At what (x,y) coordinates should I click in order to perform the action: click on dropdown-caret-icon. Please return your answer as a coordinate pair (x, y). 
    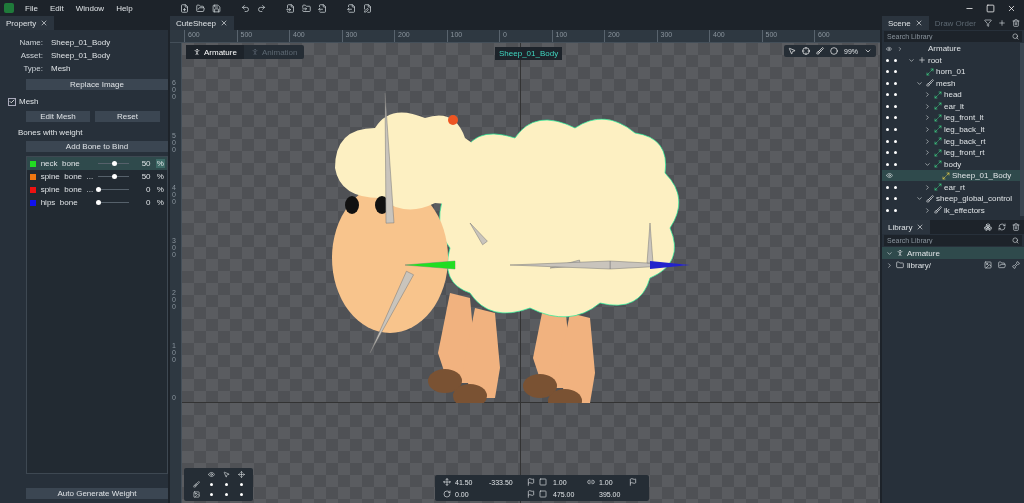
    Looking at the image, I should click on (868, 51).